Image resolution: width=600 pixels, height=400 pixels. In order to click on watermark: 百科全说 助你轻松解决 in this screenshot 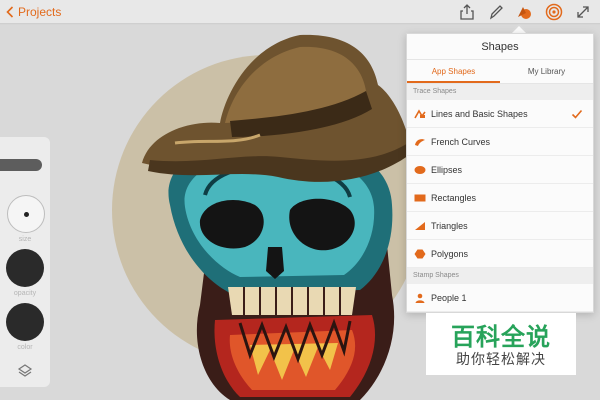, I will do `click(501, 344)`.